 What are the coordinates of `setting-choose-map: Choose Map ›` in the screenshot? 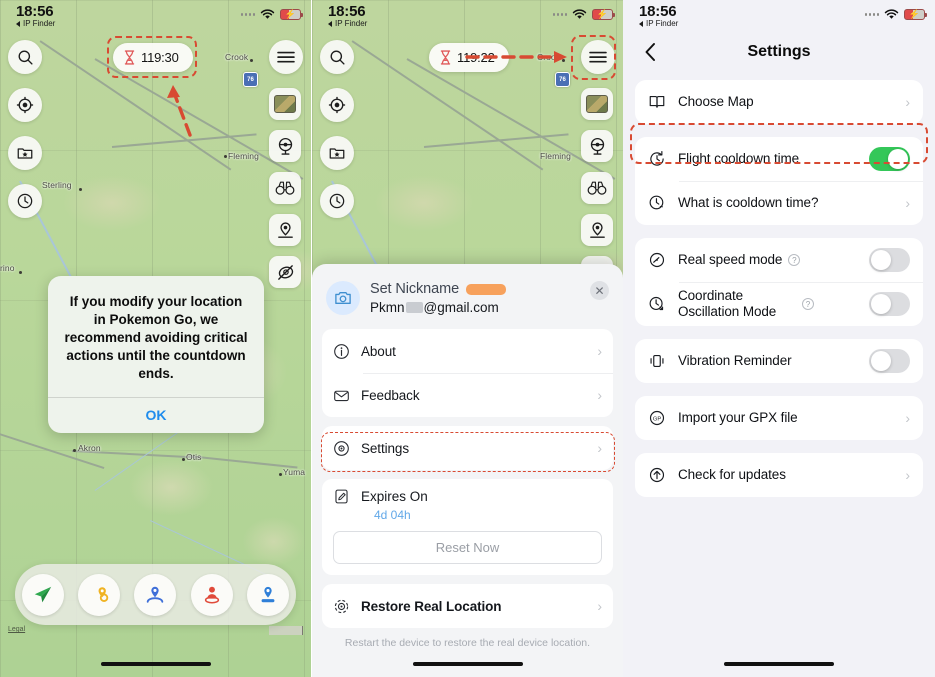 It's located at (779, 102).